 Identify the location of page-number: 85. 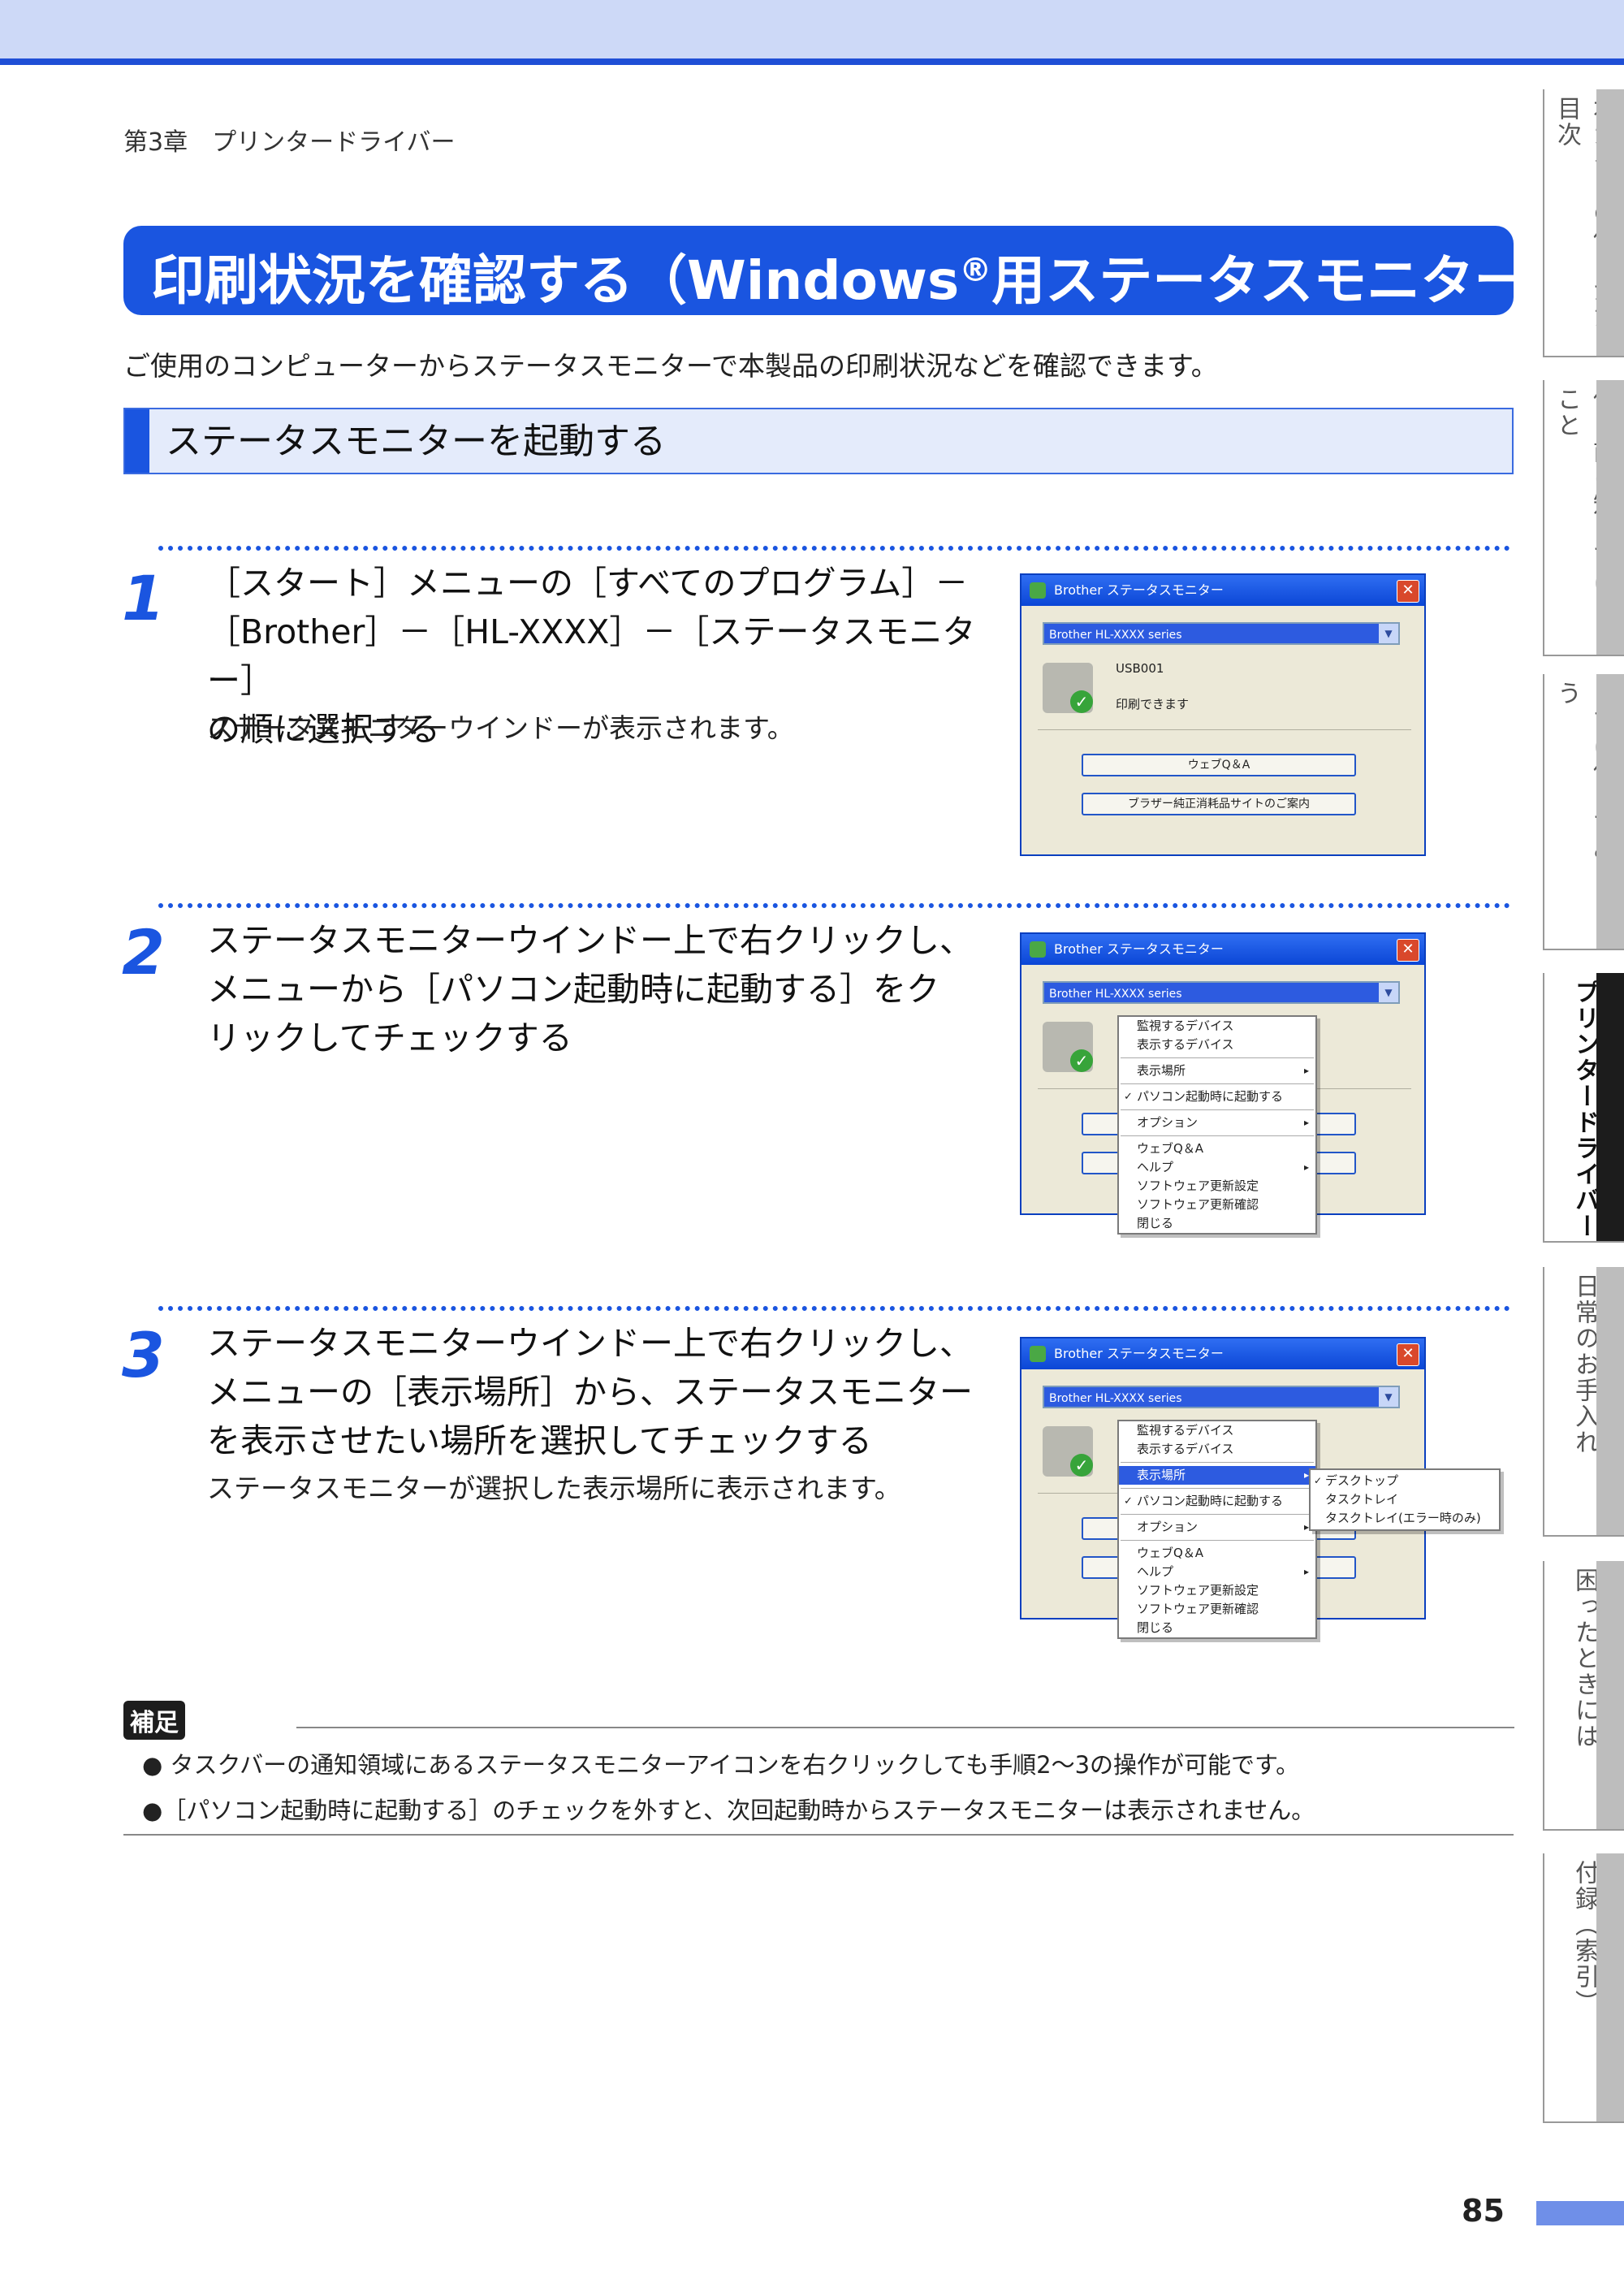
(1484, 2211).